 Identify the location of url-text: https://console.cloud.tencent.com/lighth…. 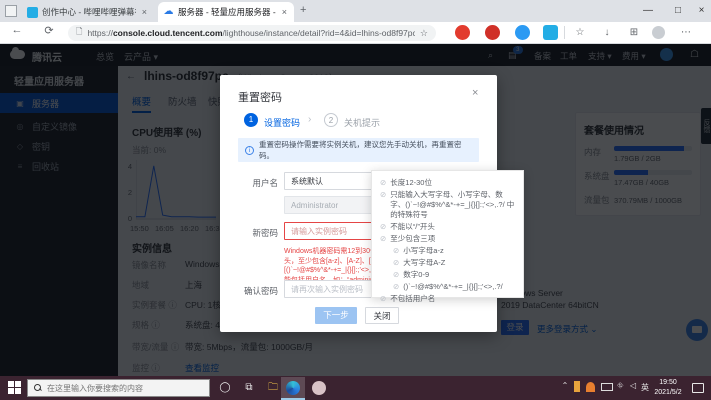
(251, 33).